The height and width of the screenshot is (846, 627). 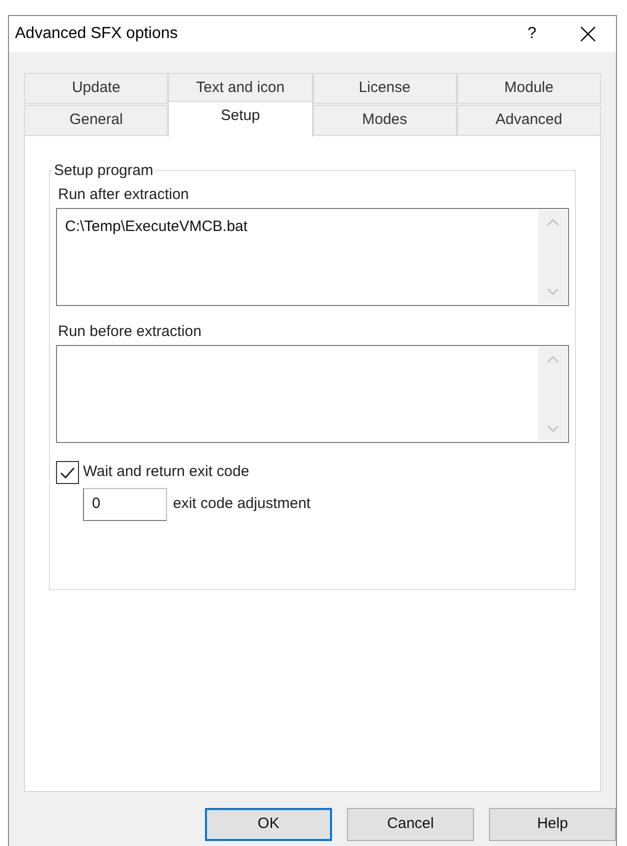 What do you see at coordinates (166, 472) in the screenshot?
I see `checkbox-label: Wait and return exit code` at bounding box center [166, 472].